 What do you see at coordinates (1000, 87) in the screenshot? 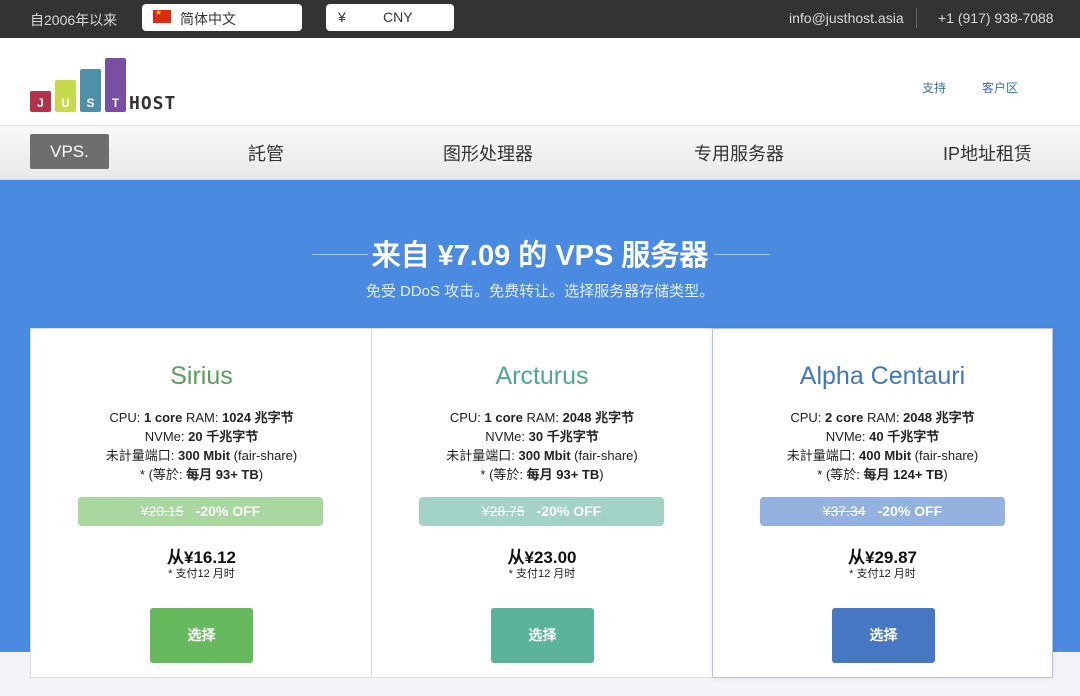
I see `client-area-link: 客户区` at bounding box center [1000, 87].